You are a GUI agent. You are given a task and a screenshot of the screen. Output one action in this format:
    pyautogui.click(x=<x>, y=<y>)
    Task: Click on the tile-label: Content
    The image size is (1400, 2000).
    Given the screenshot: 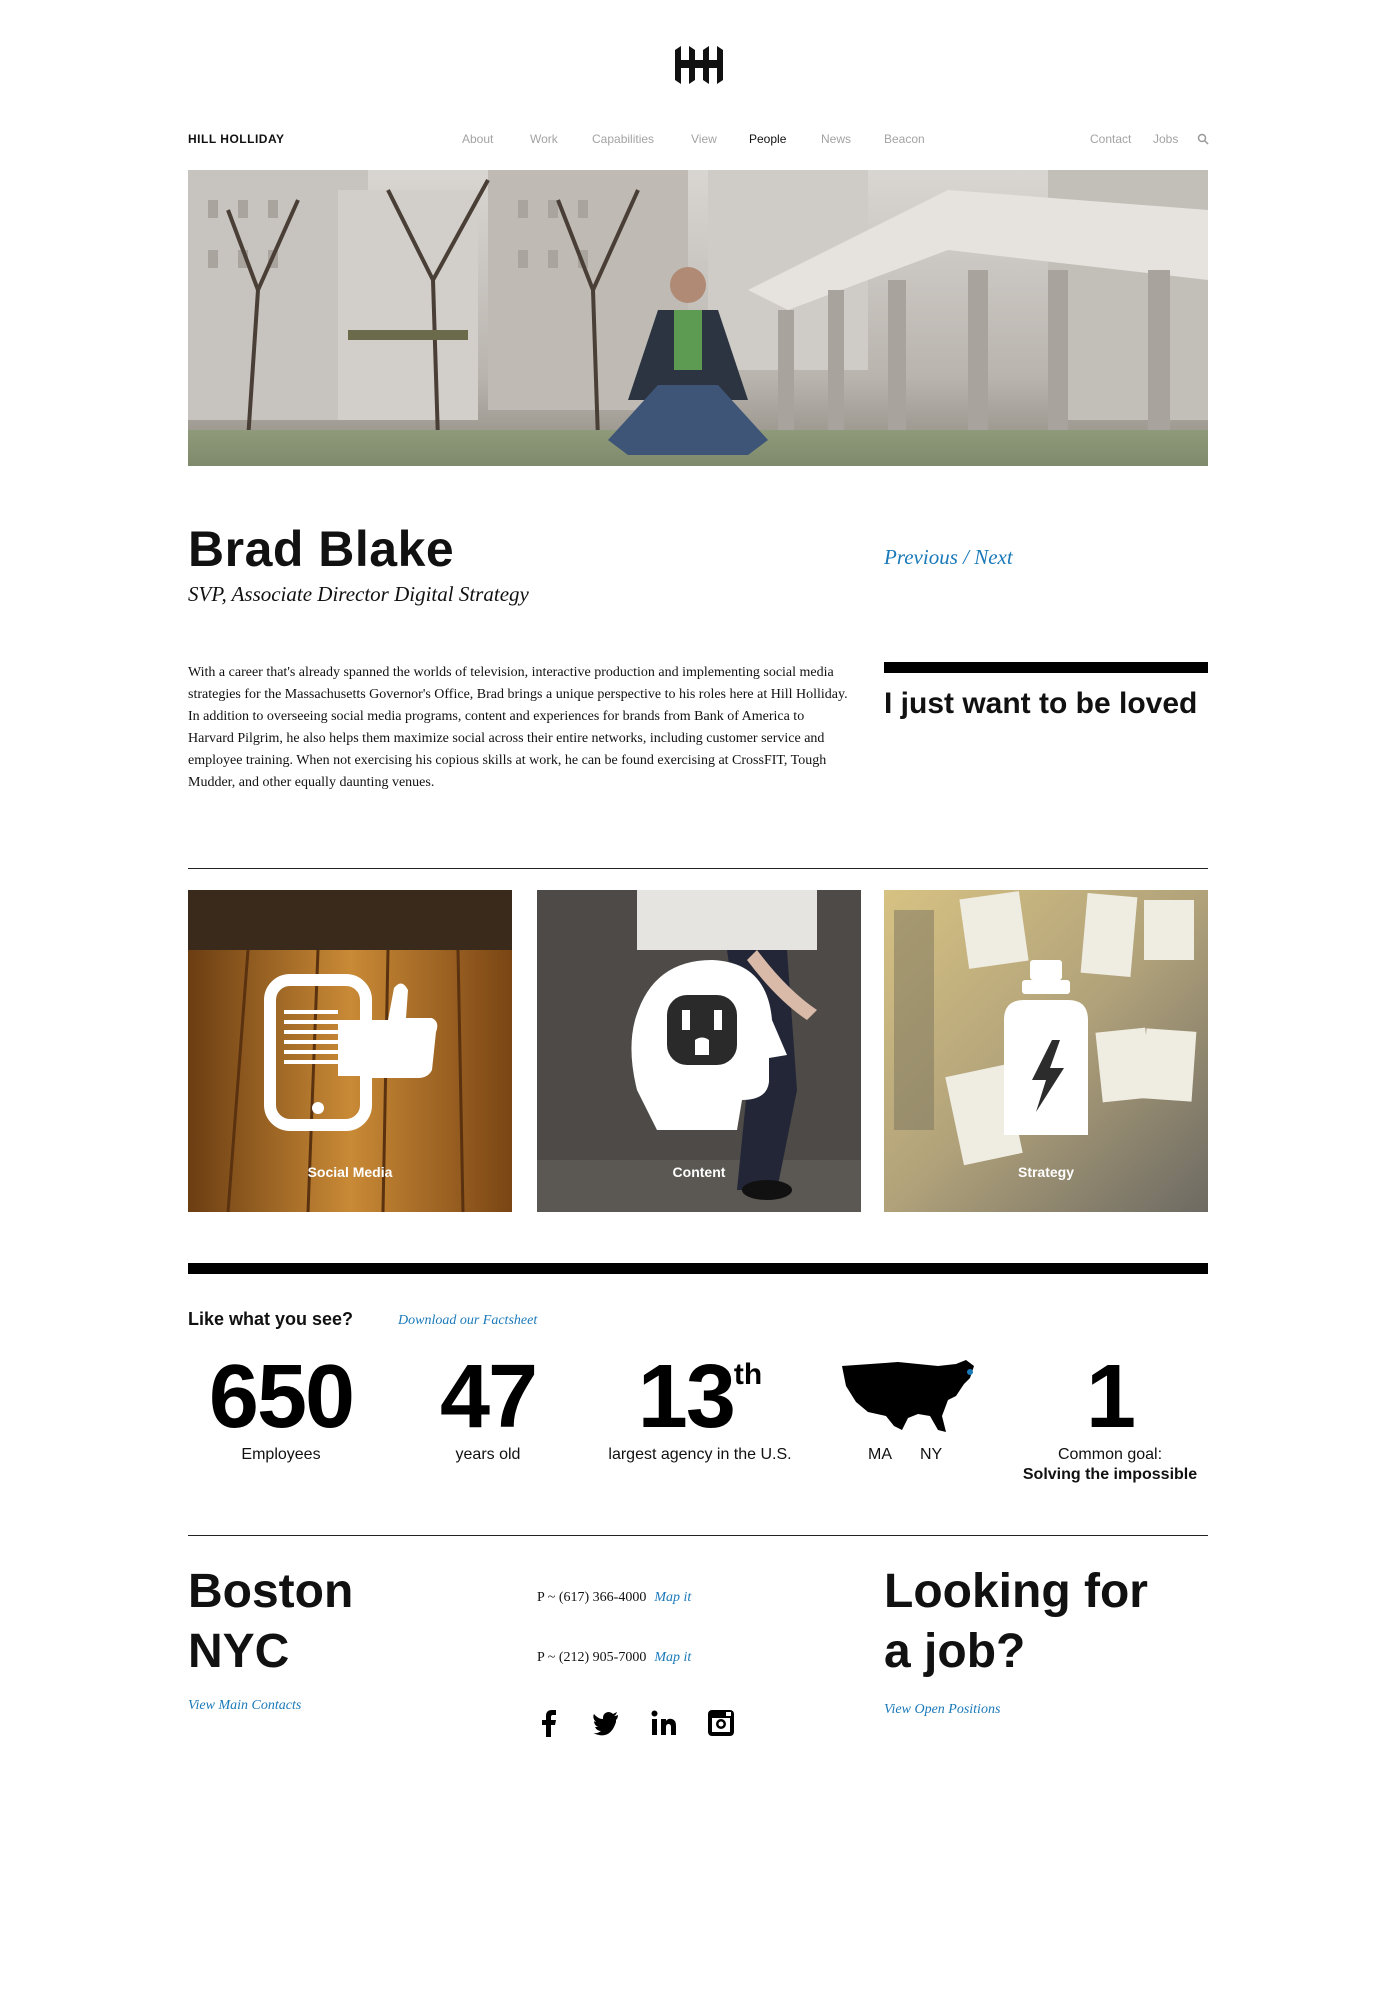 What is the action you would take?
    pyautogui.click(x=699, y=1172)
    